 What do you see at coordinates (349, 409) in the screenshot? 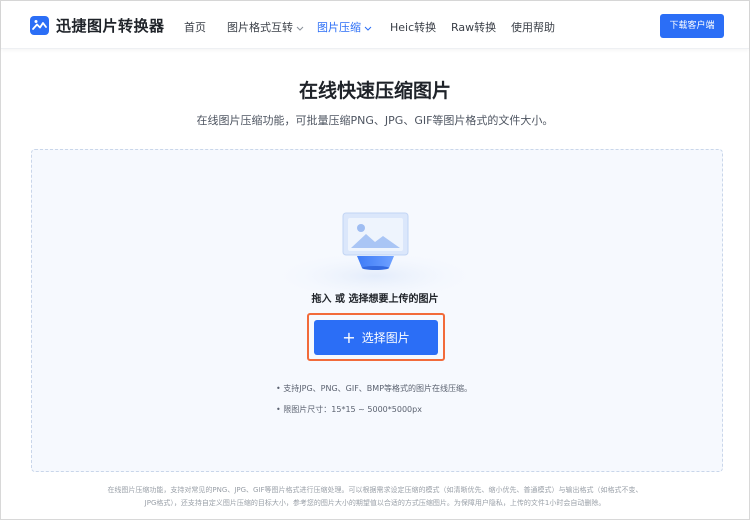
I see `size-limit-note: • 限图片尺寸：15*15 ~ 5000*5000px` at bounding box center [349, 409].